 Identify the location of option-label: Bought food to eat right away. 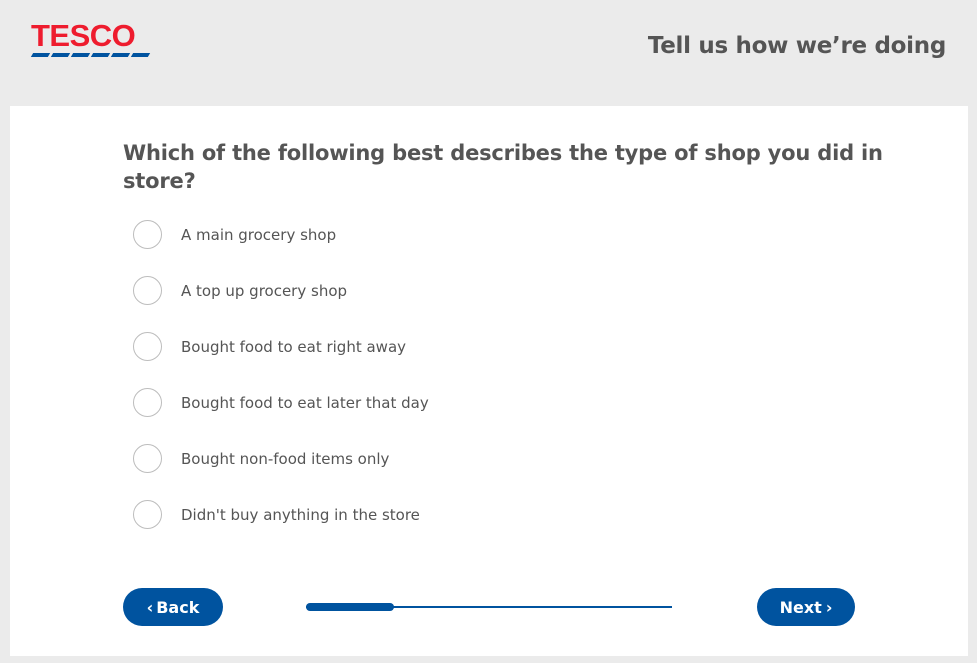
(294, 346).